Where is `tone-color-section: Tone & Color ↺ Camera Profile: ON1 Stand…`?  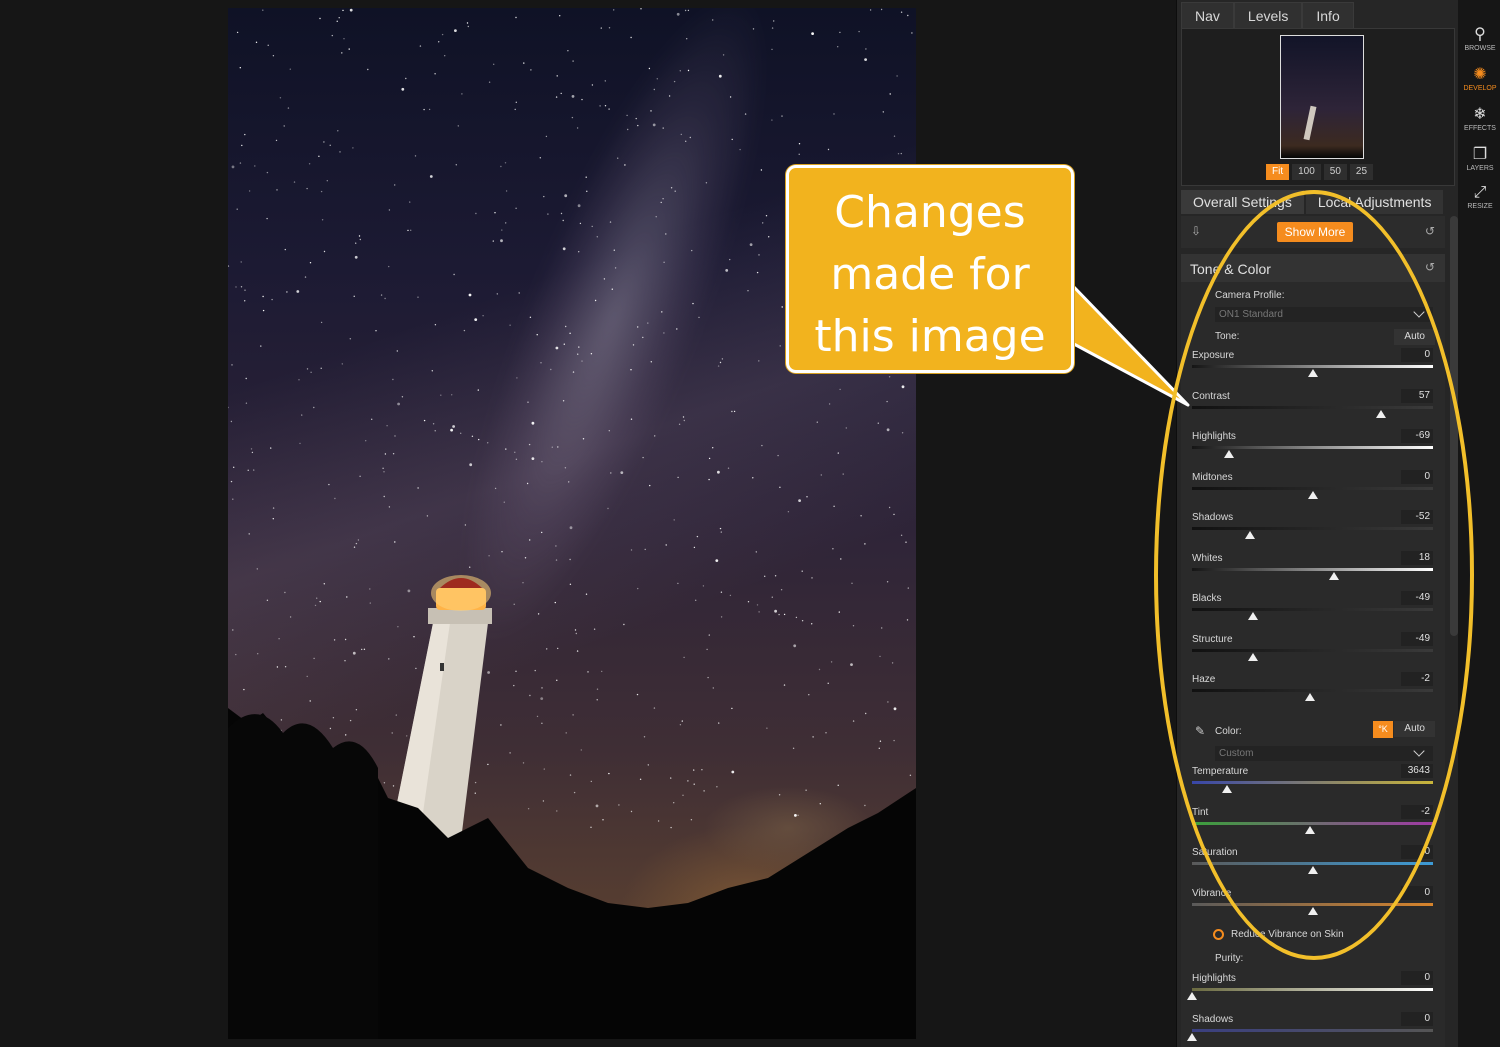
tone-color-section: Tone & Color ↺ Camera Profile: ON1 Stand… is located at coordinates (1313, 650).